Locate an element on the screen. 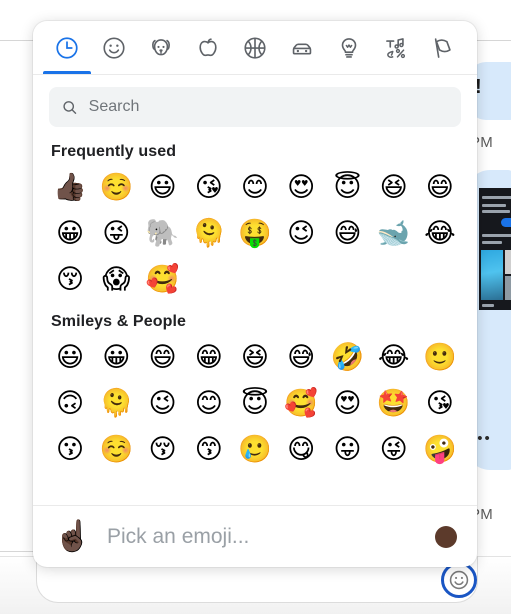 Image resolution: width=511 pixels, height=614 pixels. symbols-icon is located at coordinates (396, 48).